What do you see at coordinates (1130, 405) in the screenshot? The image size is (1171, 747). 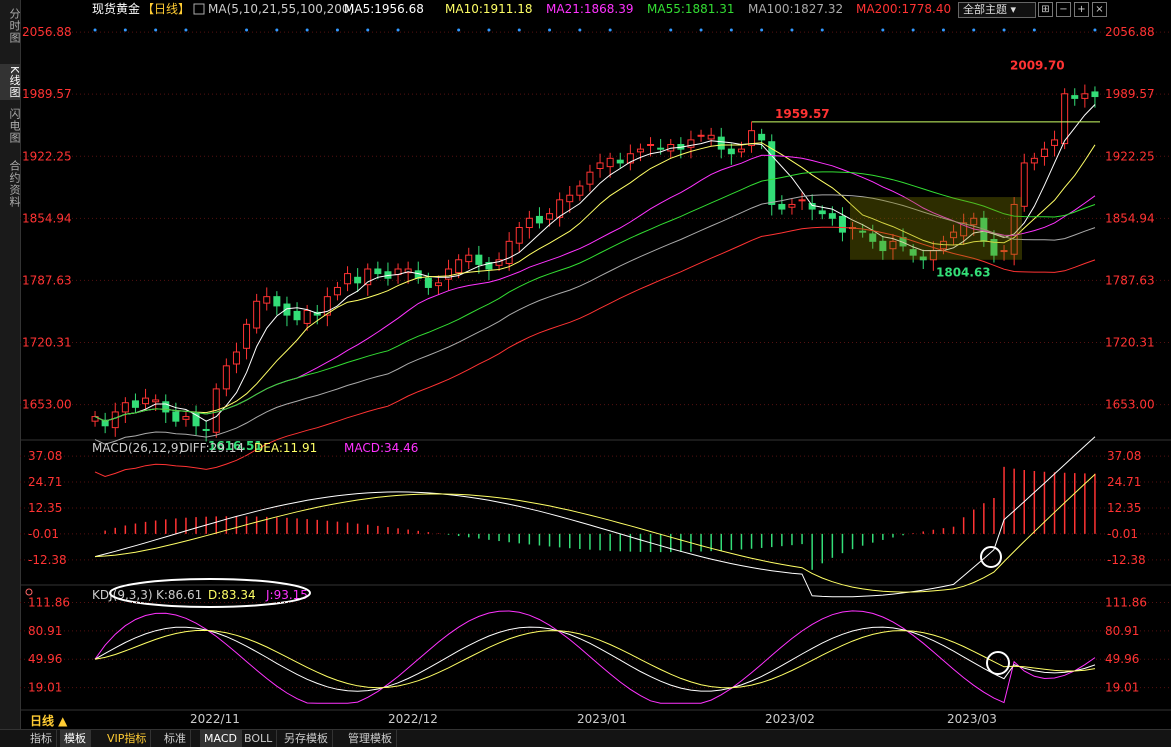 I see `y-tick-right: 1653.00` at bounding box center [1130, 405].